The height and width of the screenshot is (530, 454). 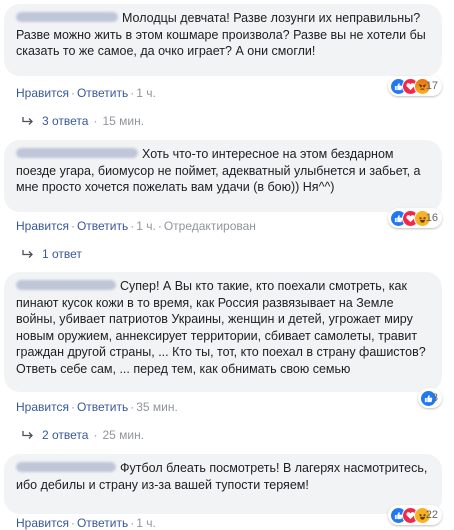 I want to click on reaction-count: 3, so click(x=434, y=398).